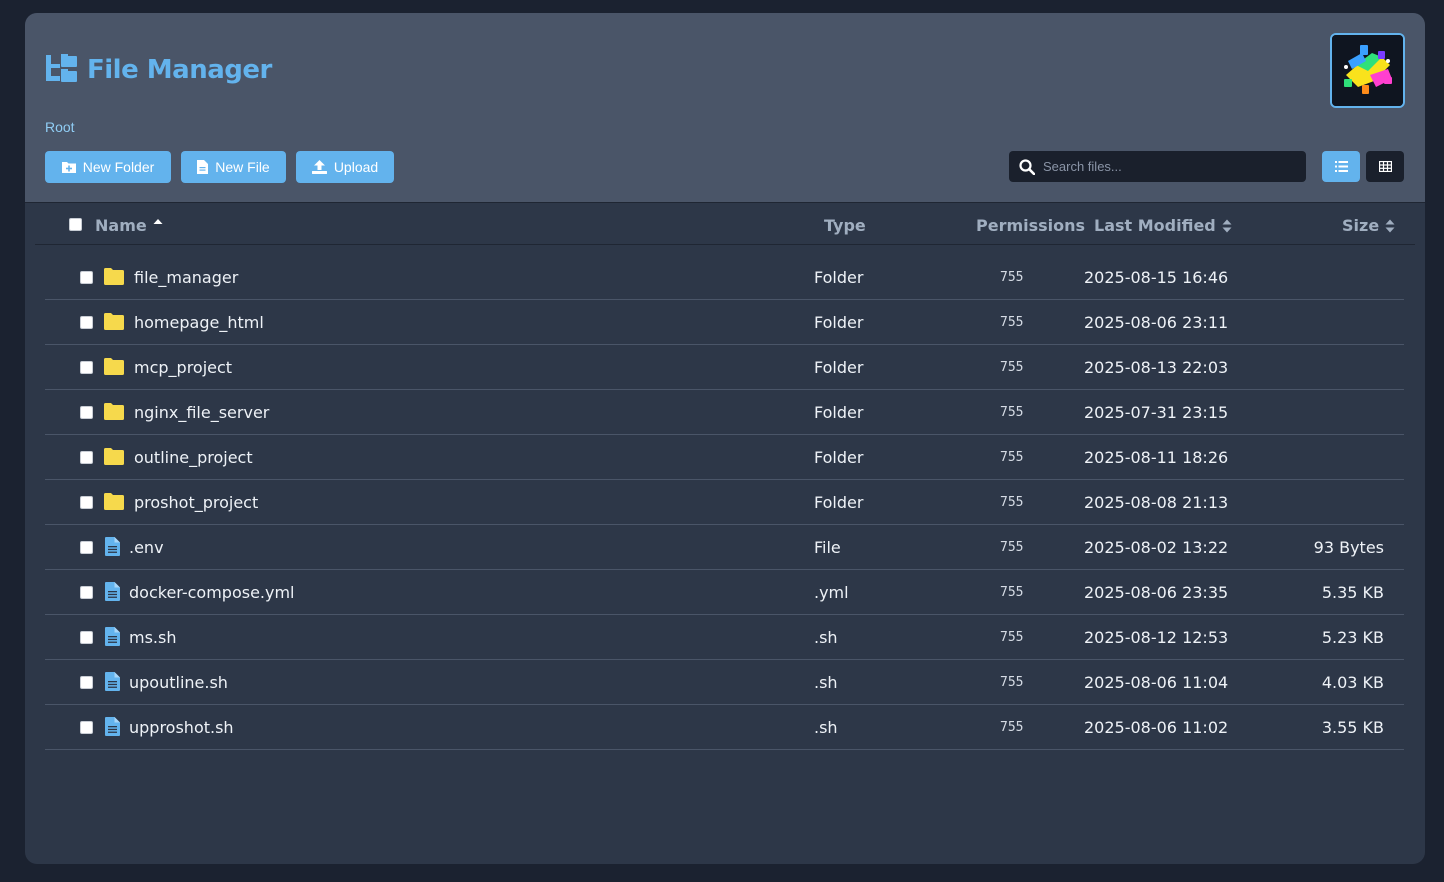 Image resolution: width=1444 pixels, height=882 pixels. What do you see at coordinates (196, 502) in the screenshot?
I see `file-name: proshot_project` at bounding box center [196, 502].